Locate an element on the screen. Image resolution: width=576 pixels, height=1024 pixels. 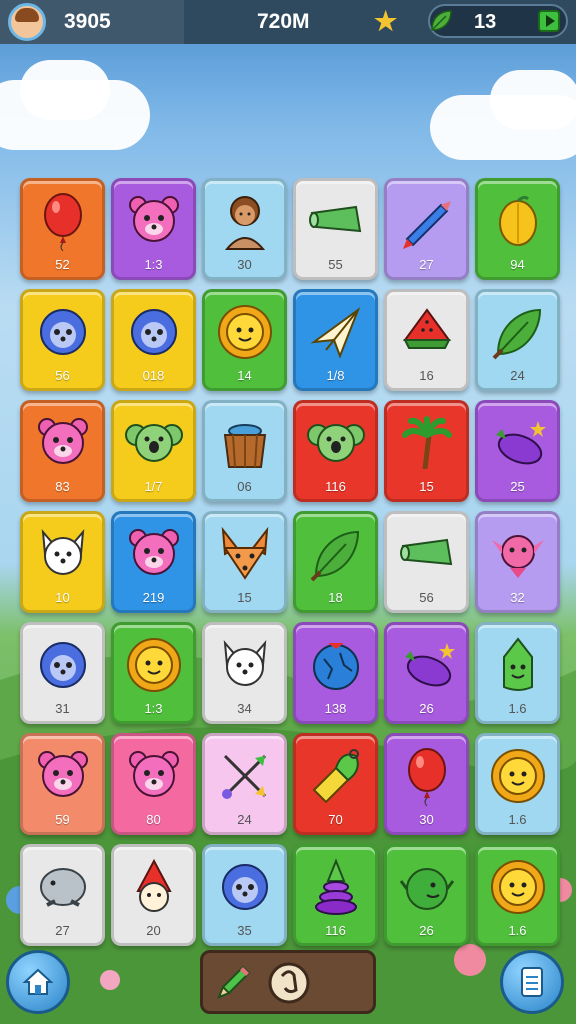
pencil-tool-button is located at coordinates (233, 983).